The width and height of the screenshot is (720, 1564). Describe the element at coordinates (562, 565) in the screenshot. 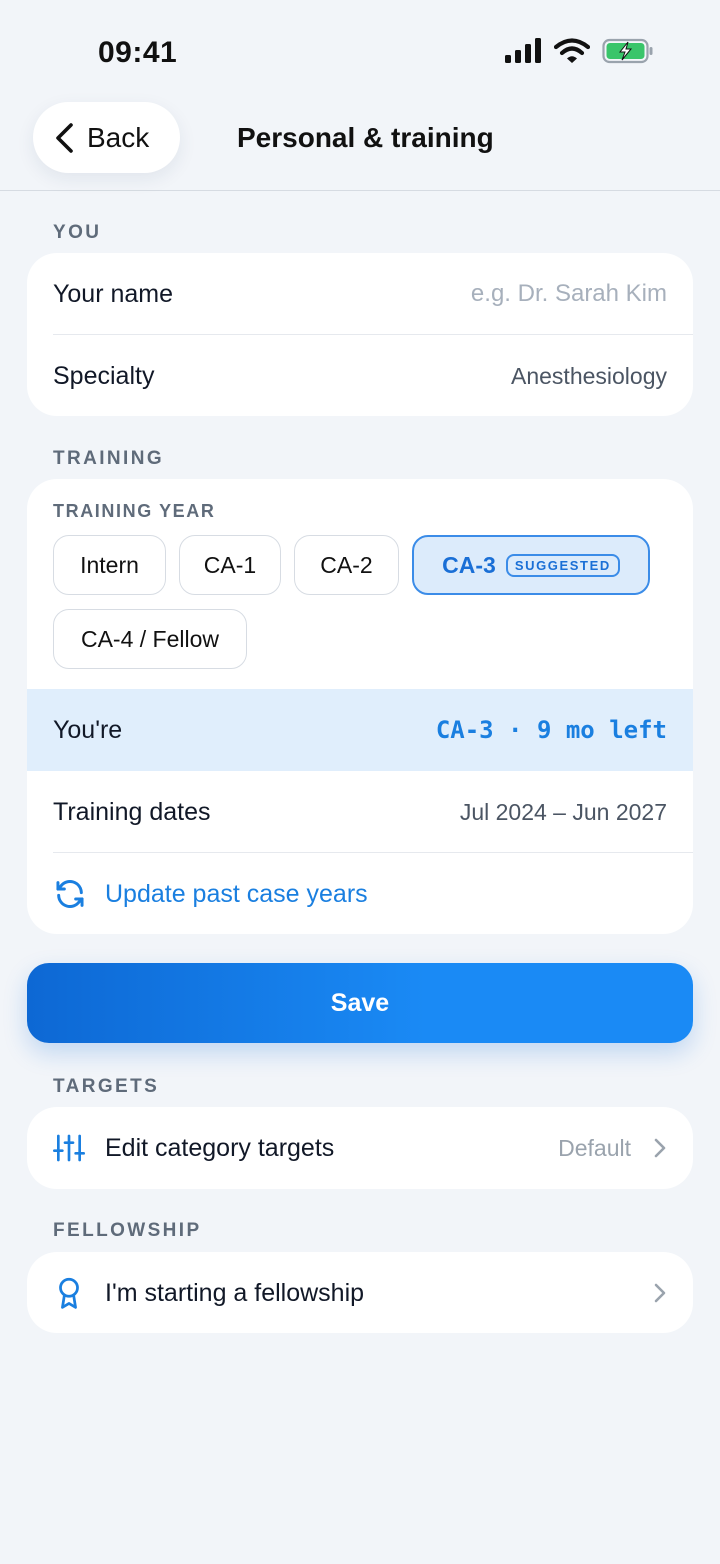

I see `suggested-badge: SUGGESTED` at that location.